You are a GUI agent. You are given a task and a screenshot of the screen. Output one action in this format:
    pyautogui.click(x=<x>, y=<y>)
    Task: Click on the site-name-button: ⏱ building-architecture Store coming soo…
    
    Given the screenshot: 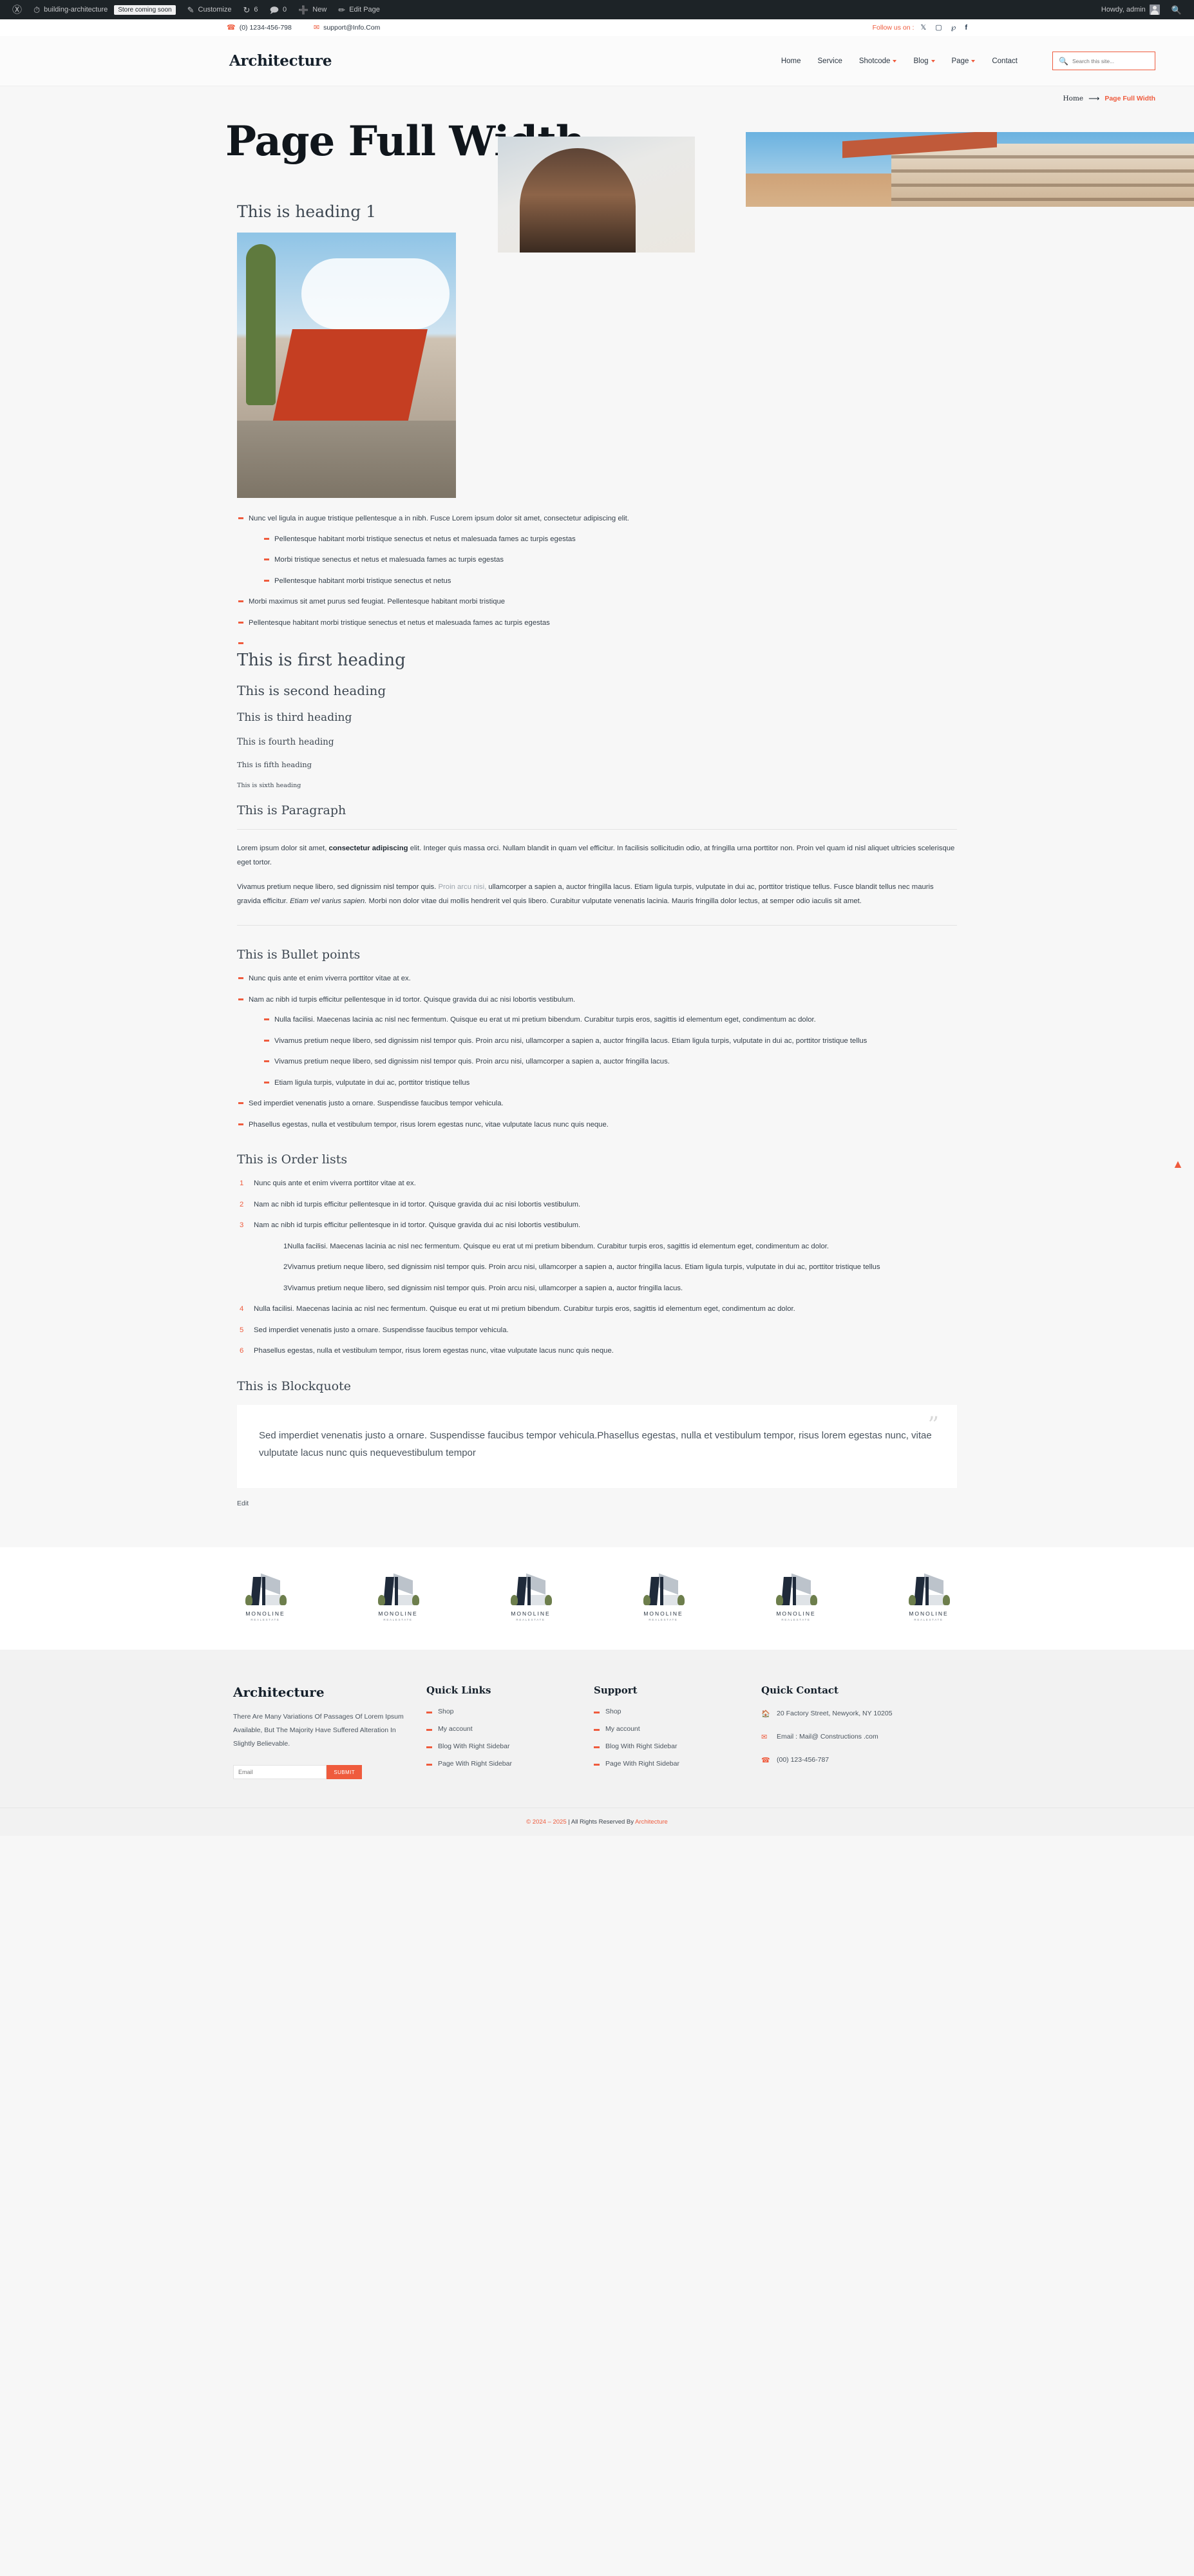 What is the action you would take?
    pyautogui.click(x=105, y=9)
    